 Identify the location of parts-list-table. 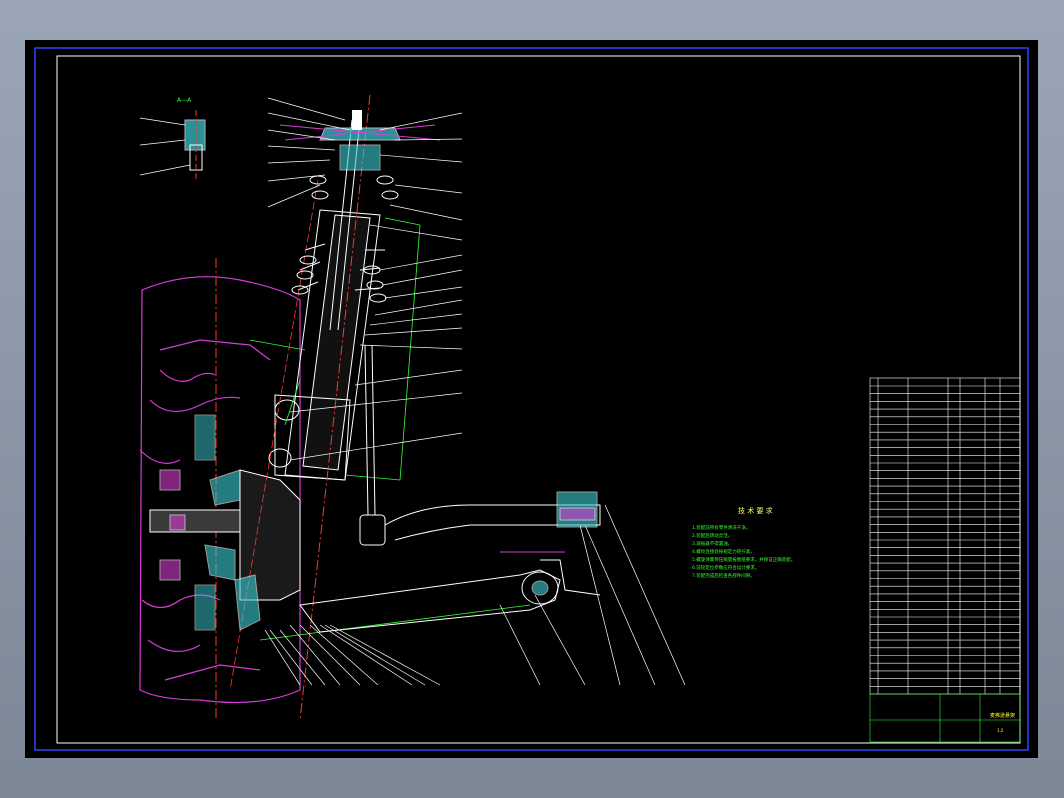
(945, 560).